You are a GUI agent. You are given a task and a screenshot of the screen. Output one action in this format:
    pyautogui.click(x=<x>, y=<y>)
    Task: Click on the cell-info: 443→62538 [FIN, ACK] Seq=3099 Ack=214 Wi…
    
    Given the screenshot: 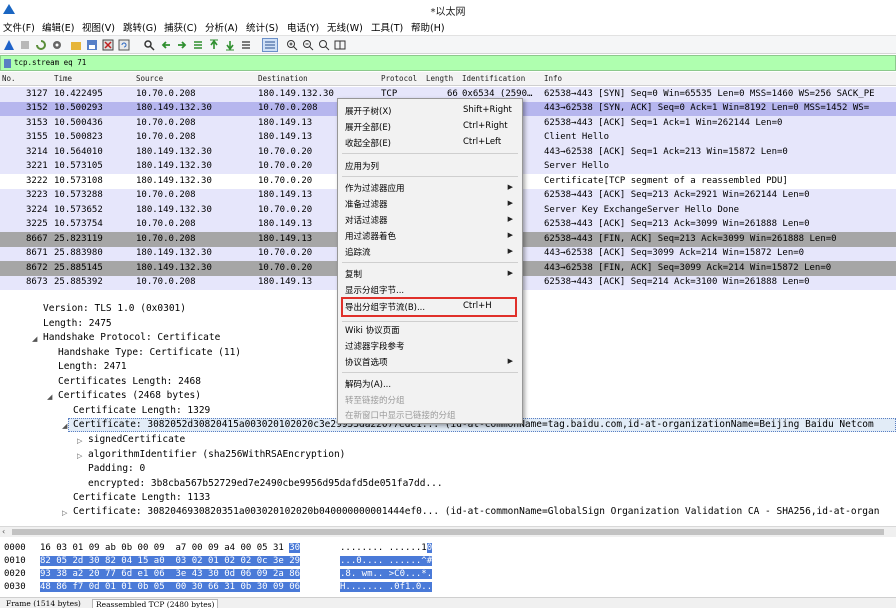 What is the action you would take?
    pyautogui.click(x=688, y=267)
    